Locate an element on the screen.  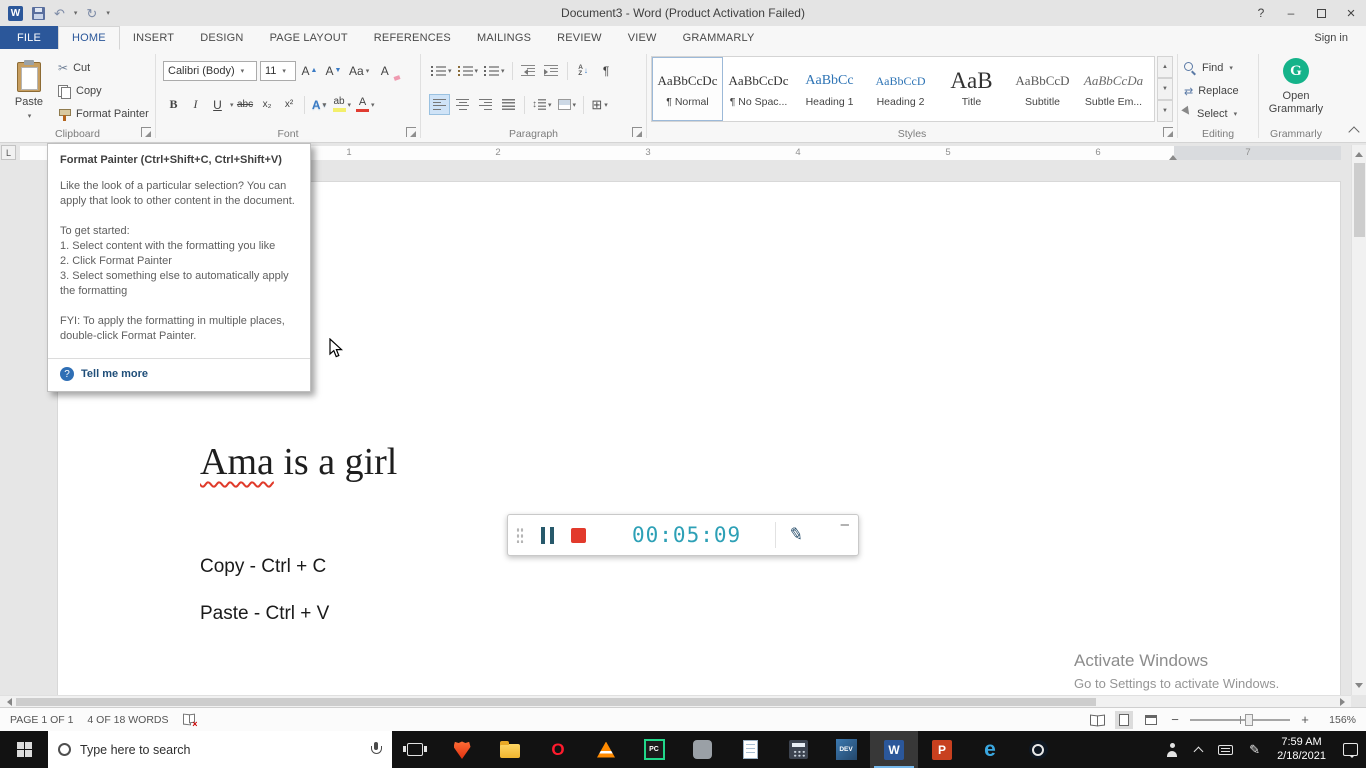
open-grammarly-button: Open Grammarly is located at coordinates (1296, 103).